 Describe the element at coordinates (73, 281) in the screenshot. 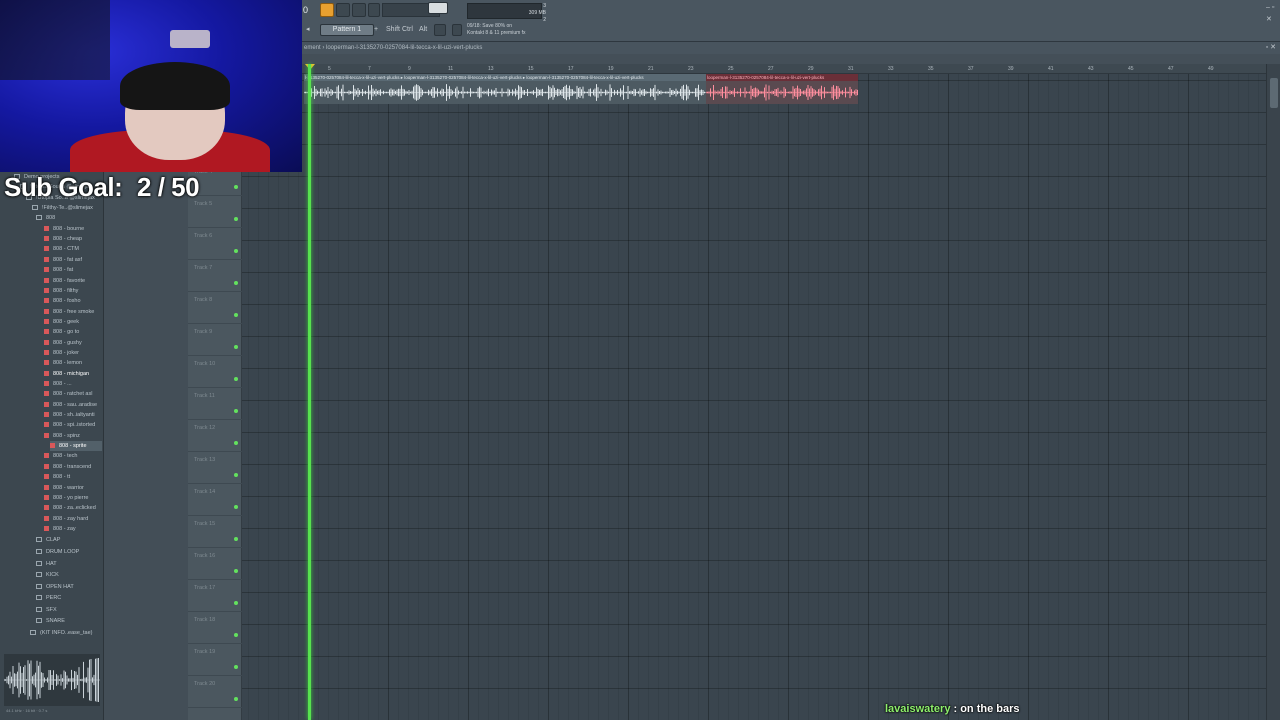

I see `browser-file: 808 - favorite` at that location.